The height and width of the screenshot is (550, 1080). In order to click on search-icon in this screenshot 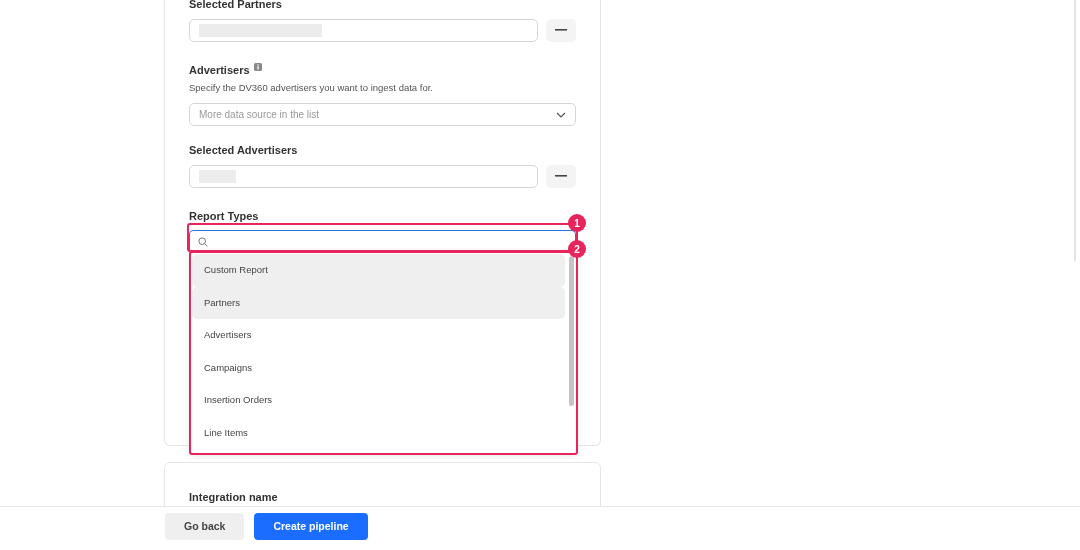, I will do `click(203, 242)`.